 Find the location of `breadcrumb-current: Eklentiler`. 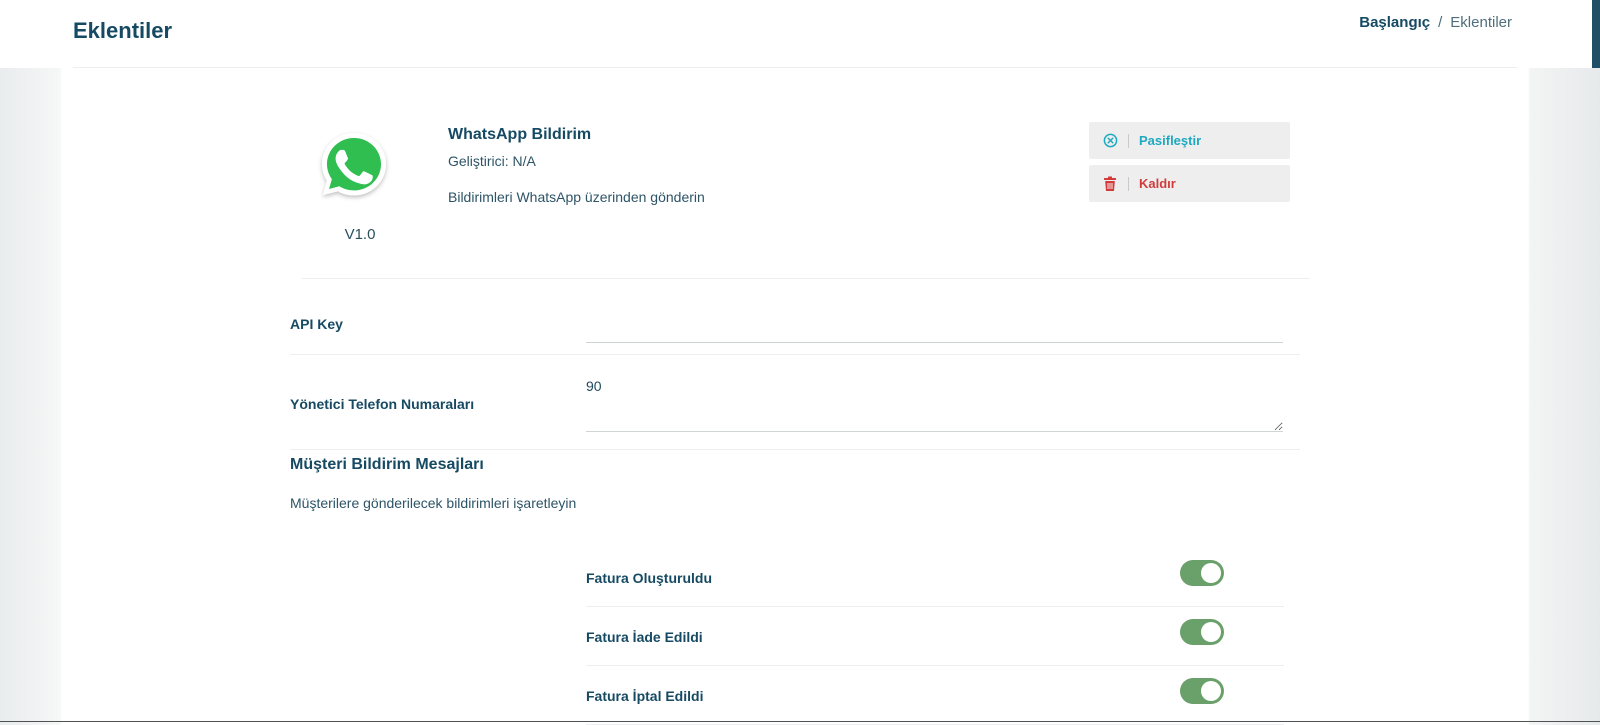

breadcrumb-current: Eklentiler is located at coordinates (1481, 22).